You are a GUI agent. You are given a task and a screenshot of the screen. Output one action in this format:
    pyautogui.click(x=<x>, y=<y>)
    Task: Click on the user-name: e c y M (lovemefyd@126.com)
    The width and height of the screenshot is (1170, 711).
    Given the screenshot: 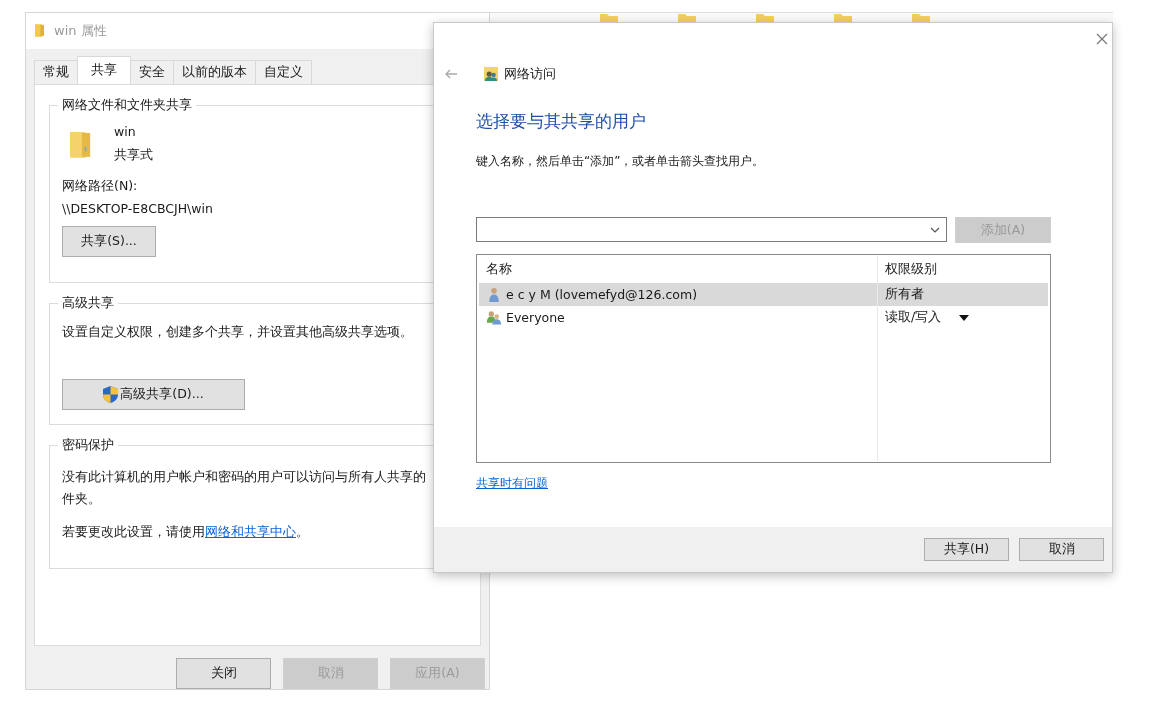 What is the action you would take?
    pyautogui.click(x=601, y=294)
    